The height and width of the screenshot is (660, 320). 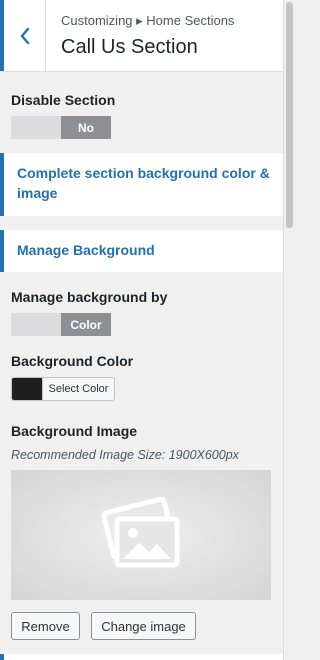 I want to click on toggle-value: No, so click(x=86, y=127).